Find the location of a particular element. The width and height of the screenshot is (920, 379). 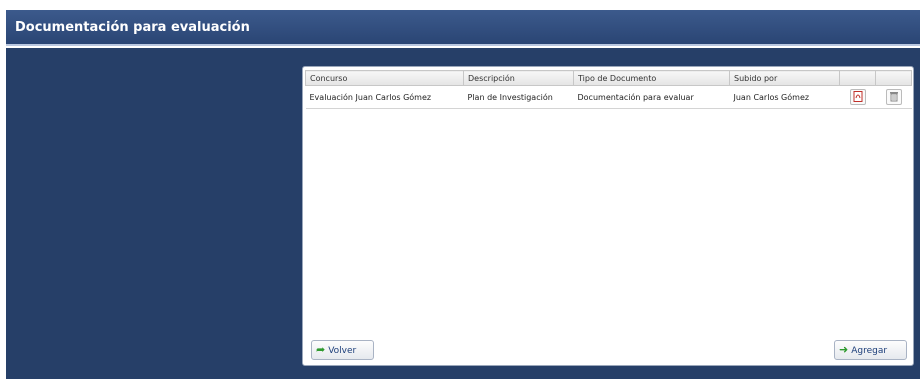

cell-descripcion: Plan de Investigación is located at coordinates (518, 97).